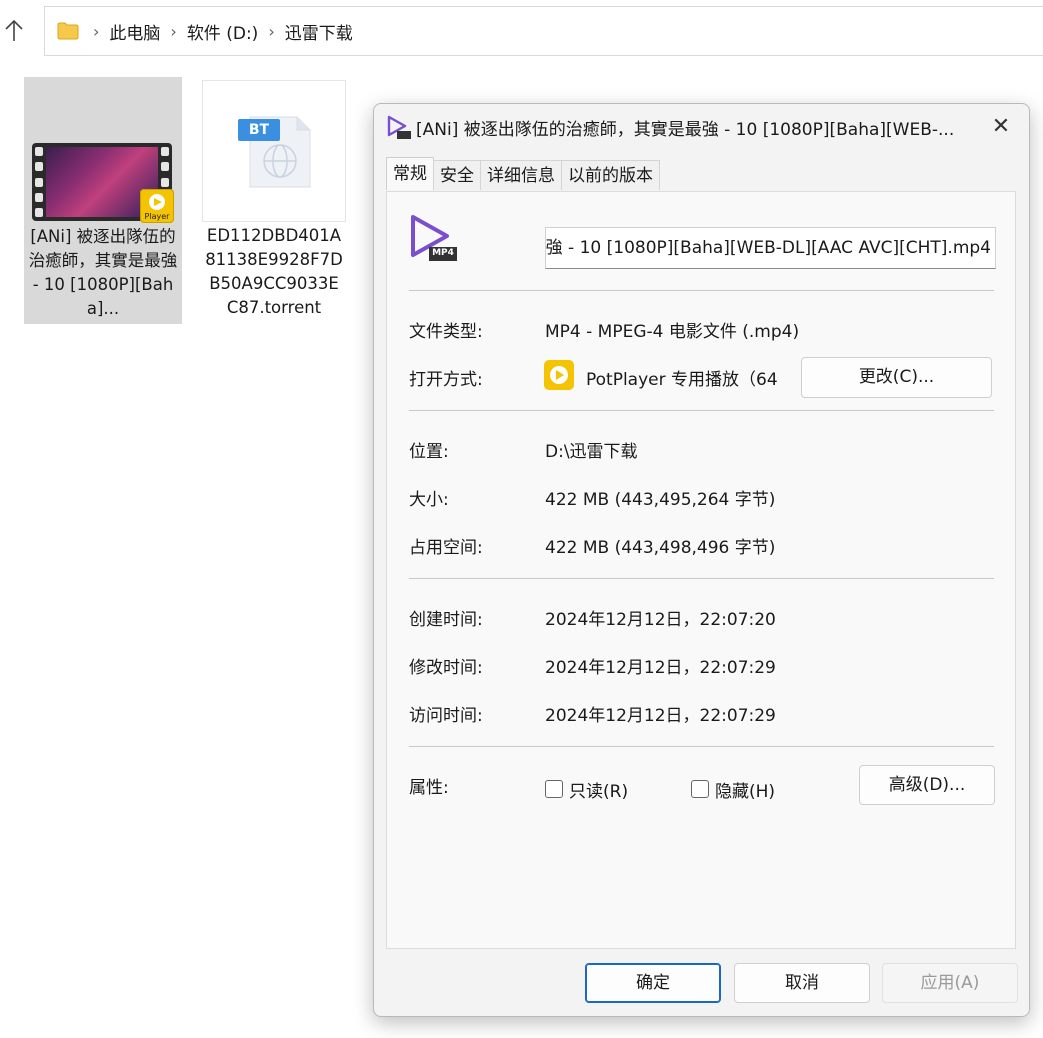 The width and height of the screenshot is (1043, 1038). What do you see at coordinates (429, 452) in the screenshot?
I see `location-label: 位置:` at bounding box center [429, 452].